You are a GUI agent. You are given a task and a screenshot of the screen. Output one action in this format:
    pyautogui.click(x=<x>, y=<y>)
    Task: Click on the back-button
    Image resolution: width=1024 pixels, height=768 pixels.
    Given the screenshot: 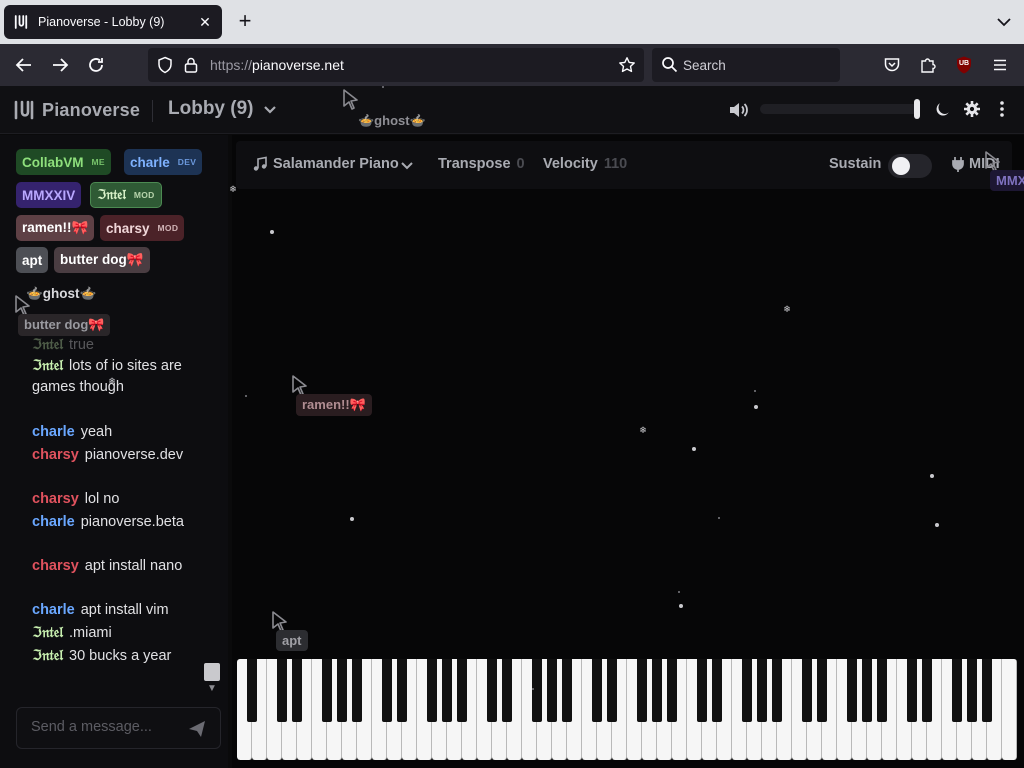 What is the action you would take?
    pyautogui.click(x=24, y=65)
    